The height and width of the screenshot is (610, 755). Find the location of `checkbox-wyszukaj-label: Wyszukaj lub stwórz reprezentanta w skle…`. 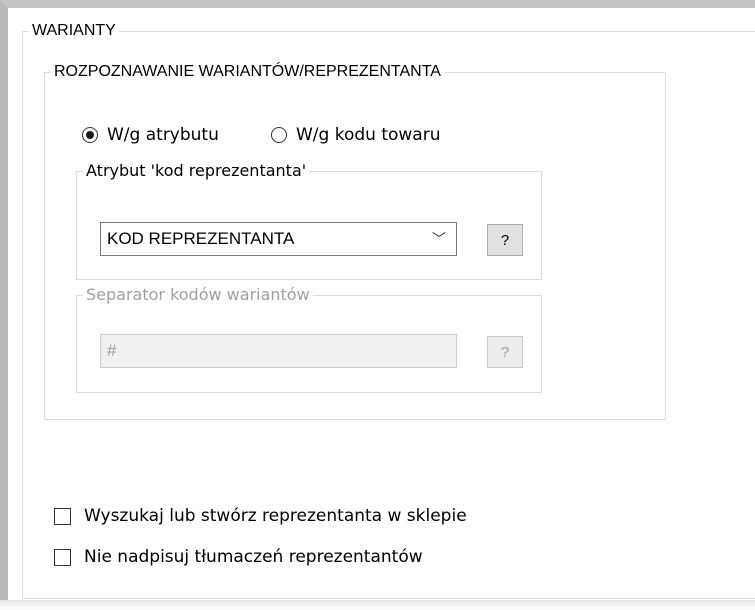

checkbox-wyszukaj-label: Wyszukaj lub stwórz reprezentanta w skle… is located at coordinates (275, 516).